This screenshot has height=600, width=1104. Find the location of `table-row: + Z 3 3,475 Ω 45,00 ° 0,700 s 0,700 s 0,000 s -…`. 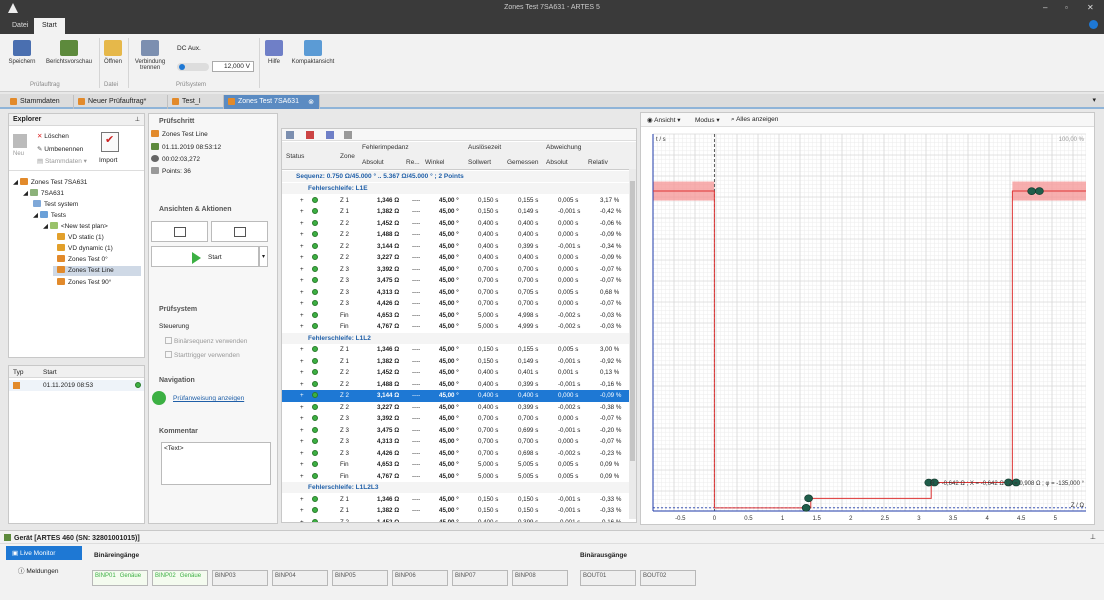

table-row: + Z 3 3,475 Ω 45,00 ° 0,700 s 0,700 s 0,000 s -… is located at coordinates (456, 281).